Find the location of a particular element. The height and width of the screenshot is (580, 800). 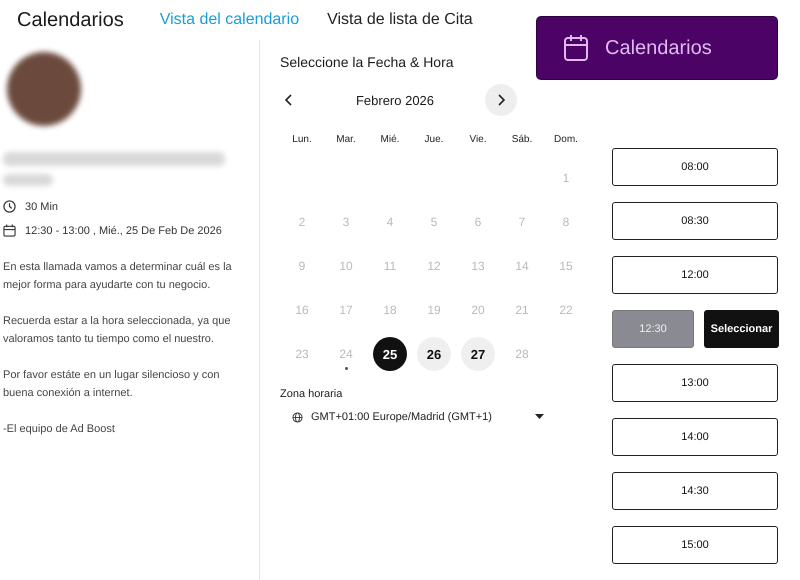

chevron-left-icon is located at coordinates (289, 100).